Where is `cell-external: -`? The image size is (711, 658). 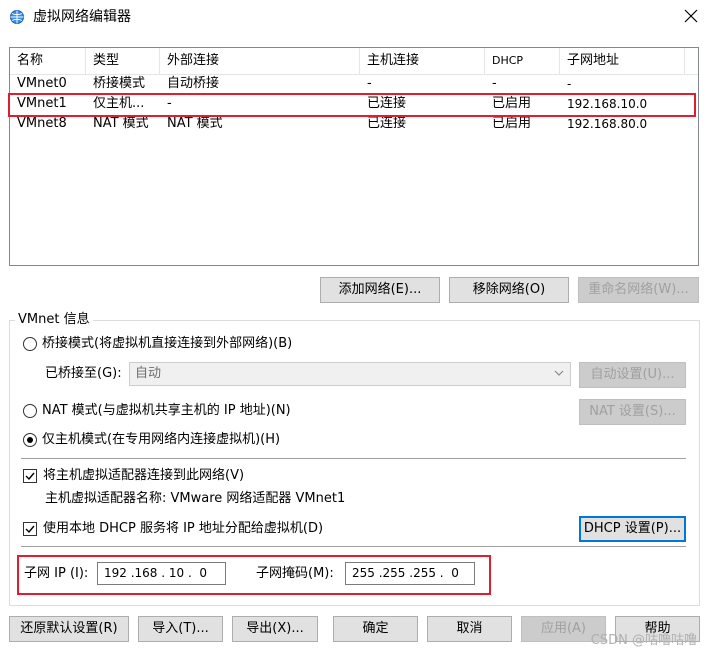 cell-external: - is located at coordinates (169, 103).